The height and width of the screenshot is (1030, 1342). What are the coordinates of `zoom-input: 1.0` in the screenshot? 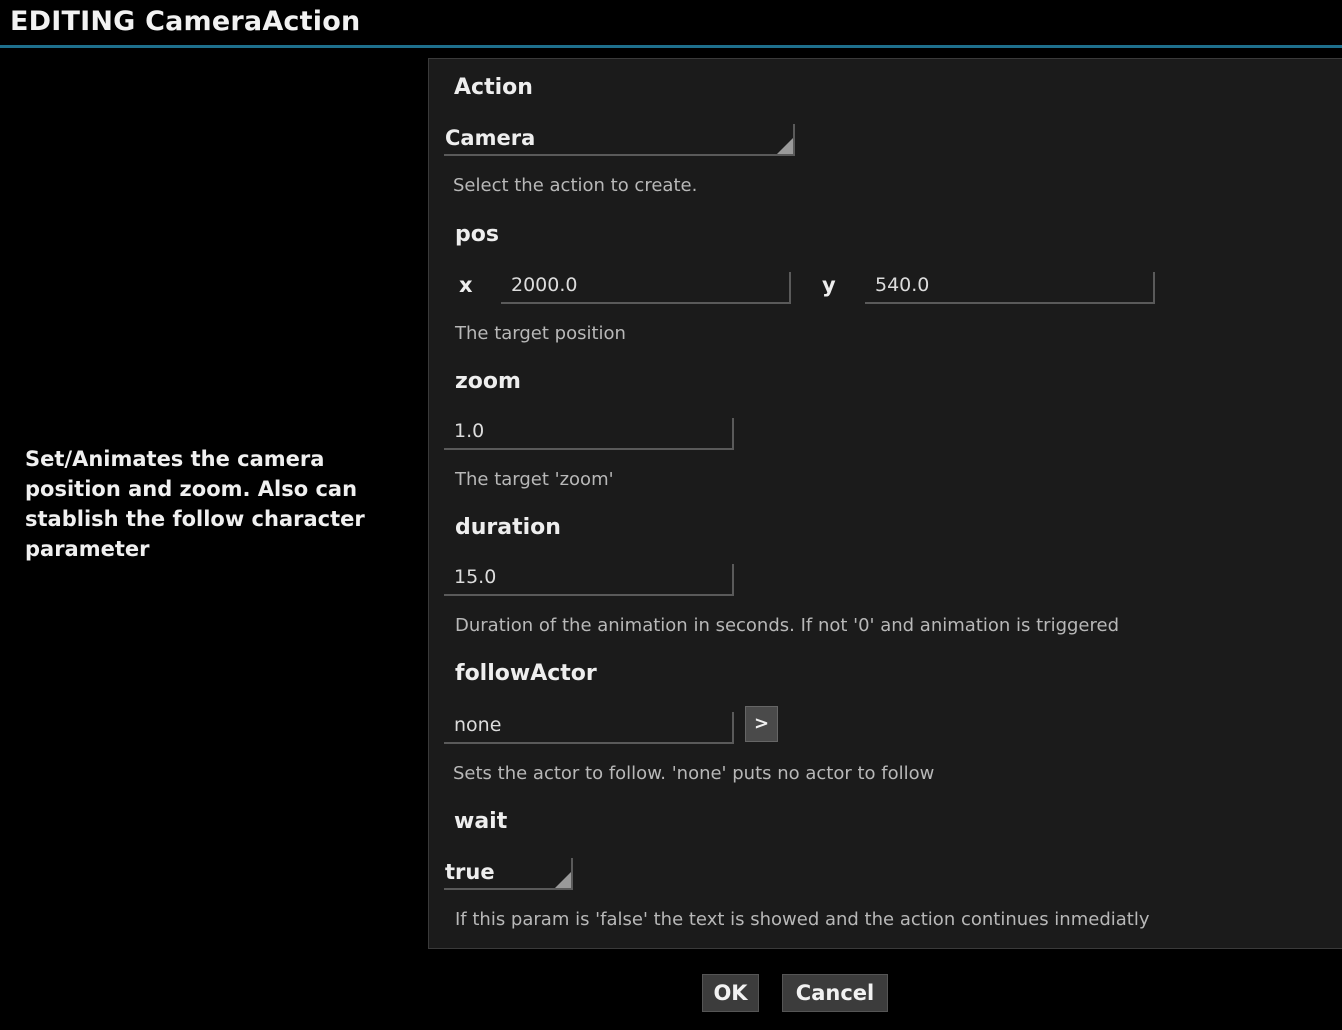 It's located at (589, 434).